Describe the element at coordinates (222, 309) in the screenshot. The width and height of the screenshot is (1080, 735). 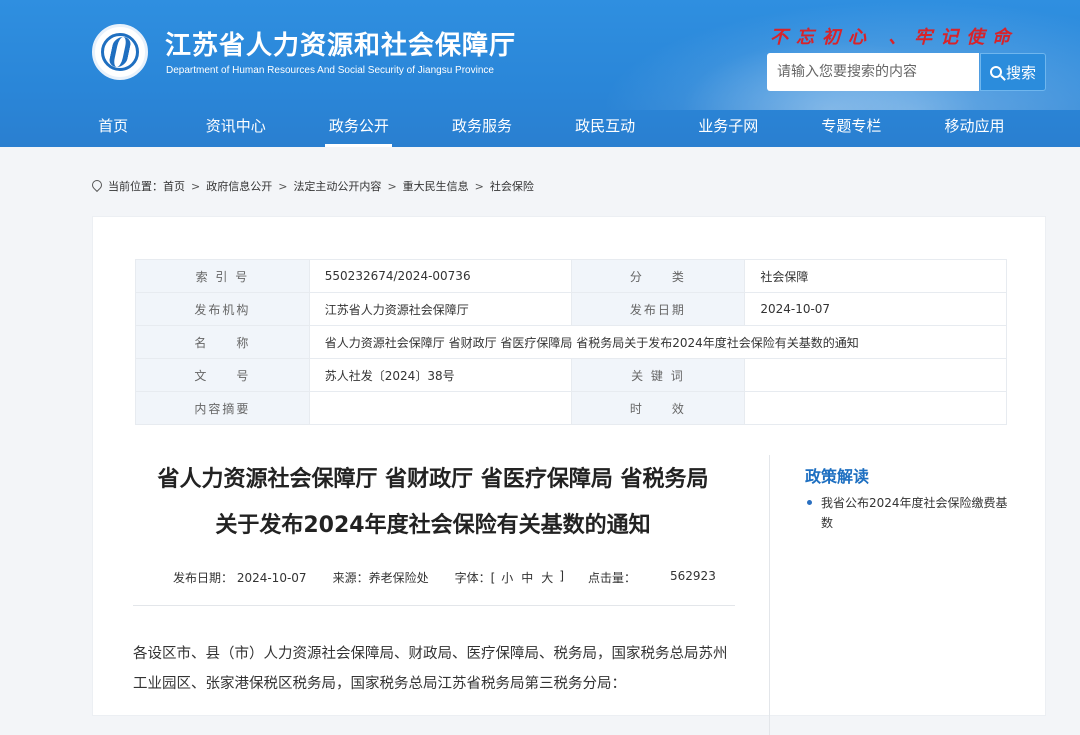
I see `meta-key: 发布机构` at that location.